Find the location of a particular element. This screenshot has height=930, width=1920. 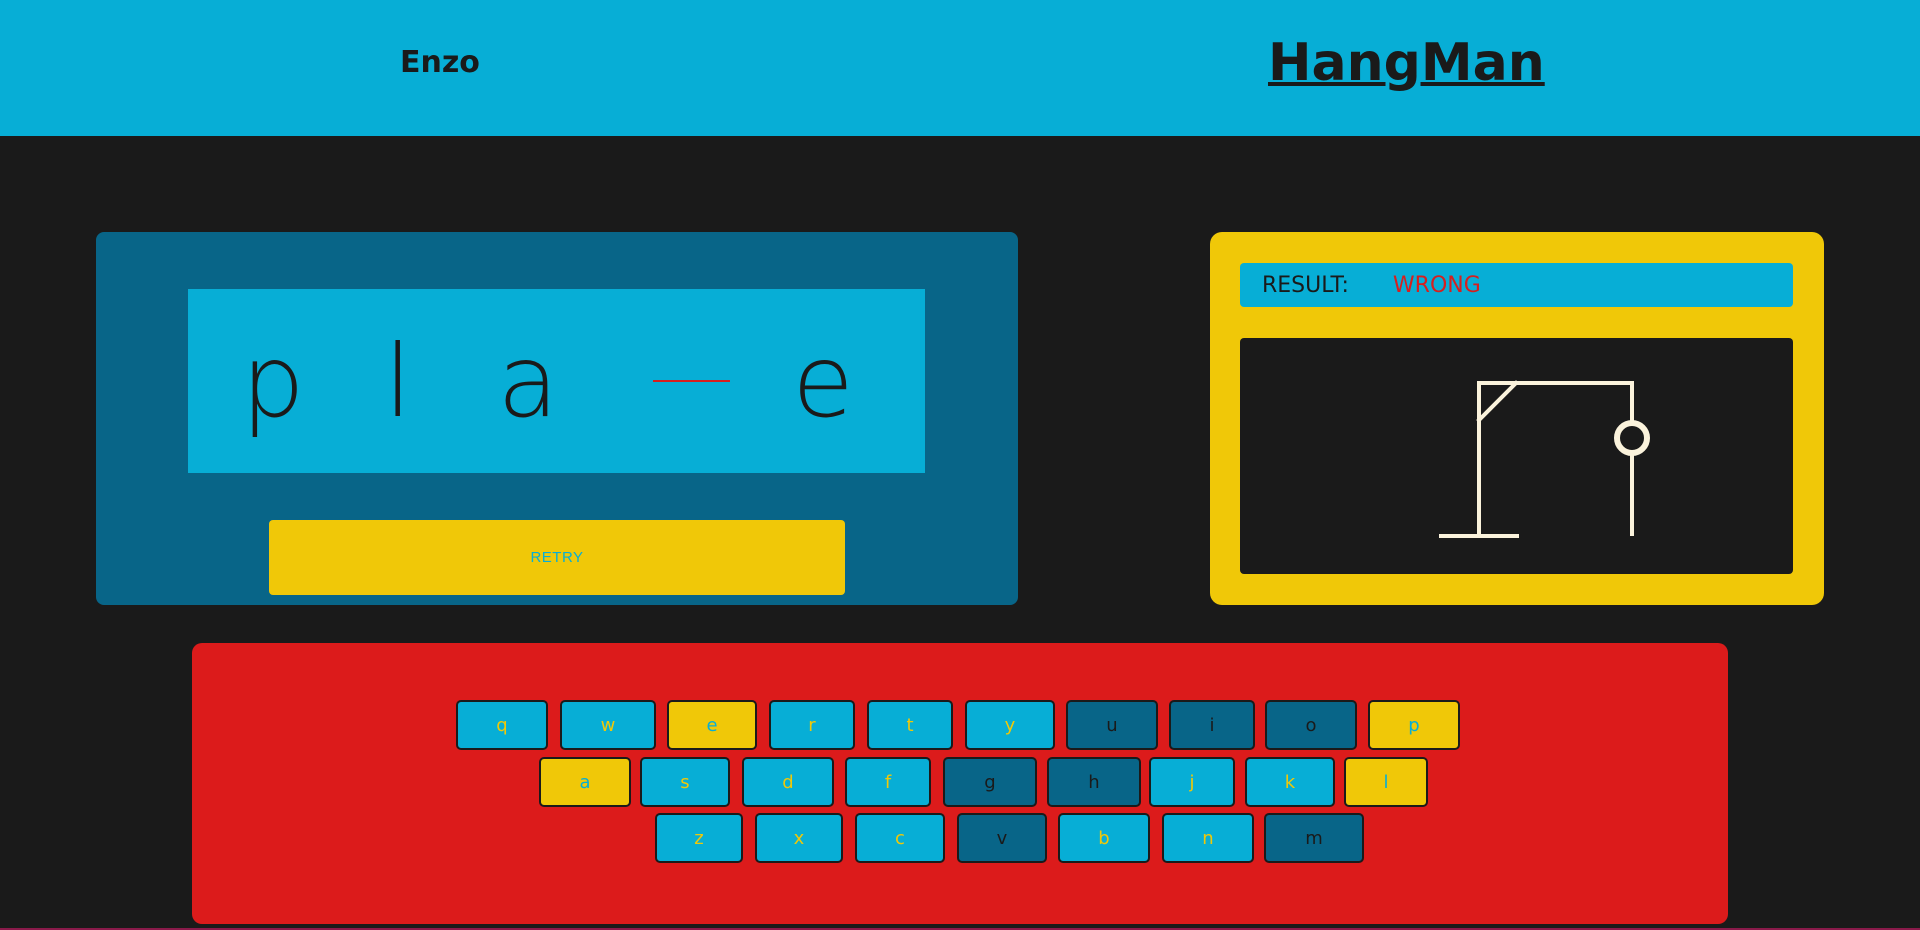

hangman-head is located at coordinates (1632, 438).